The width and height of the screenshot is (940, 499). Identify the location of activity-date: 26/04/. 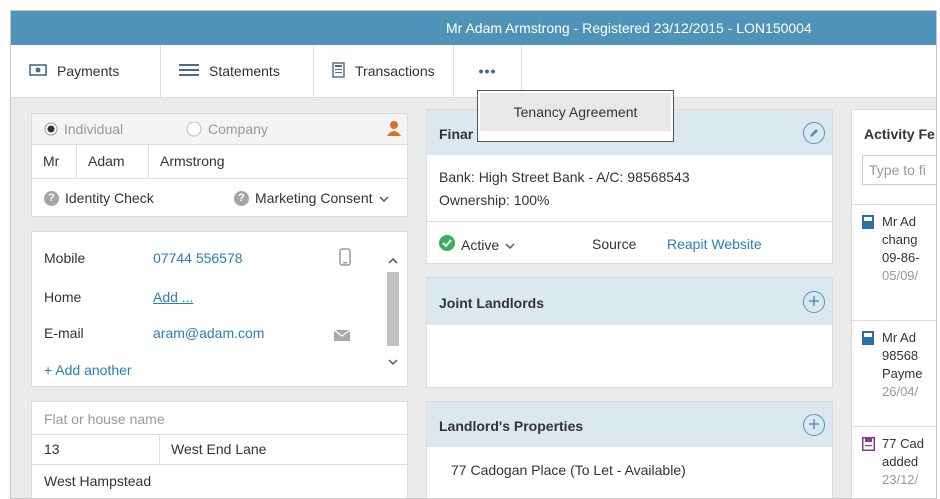
(900, 391).